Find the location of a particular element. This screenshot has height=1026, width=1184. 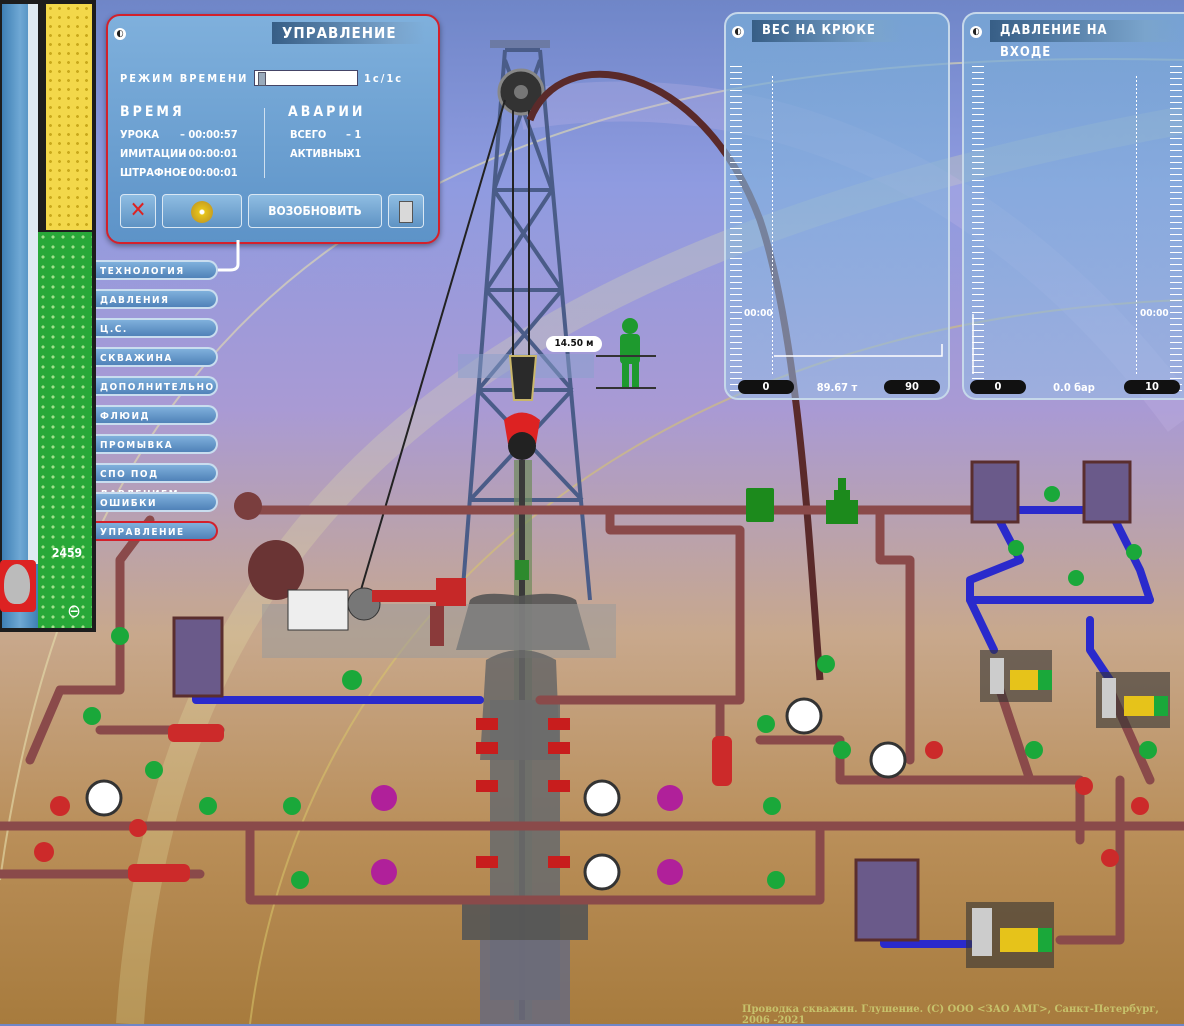

inlet-pressure-max: 10 is located at coordinates (1152, 387).